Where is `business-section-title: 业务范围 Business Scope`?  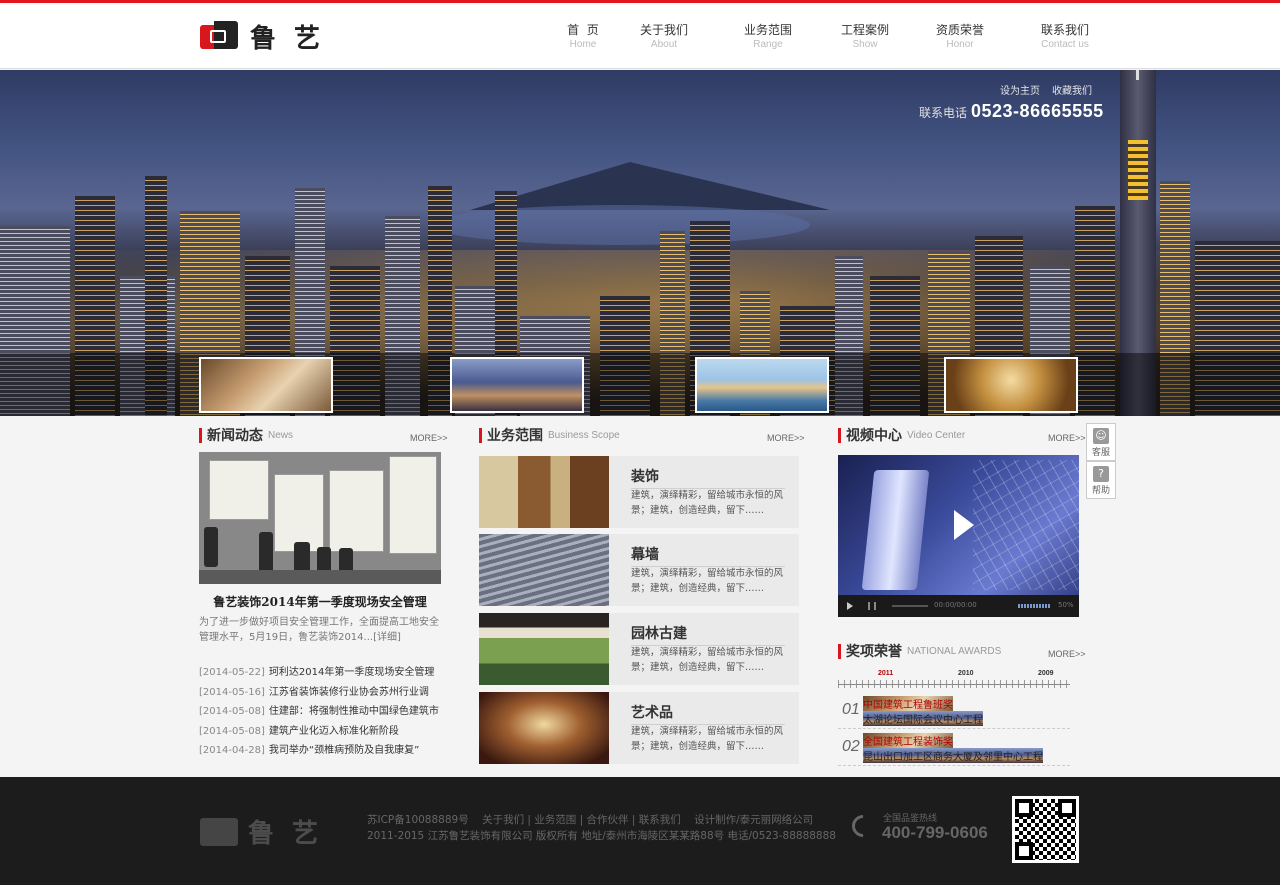
business-section-title: 业务范围 Business Scope is located at coordinates (549, 435).